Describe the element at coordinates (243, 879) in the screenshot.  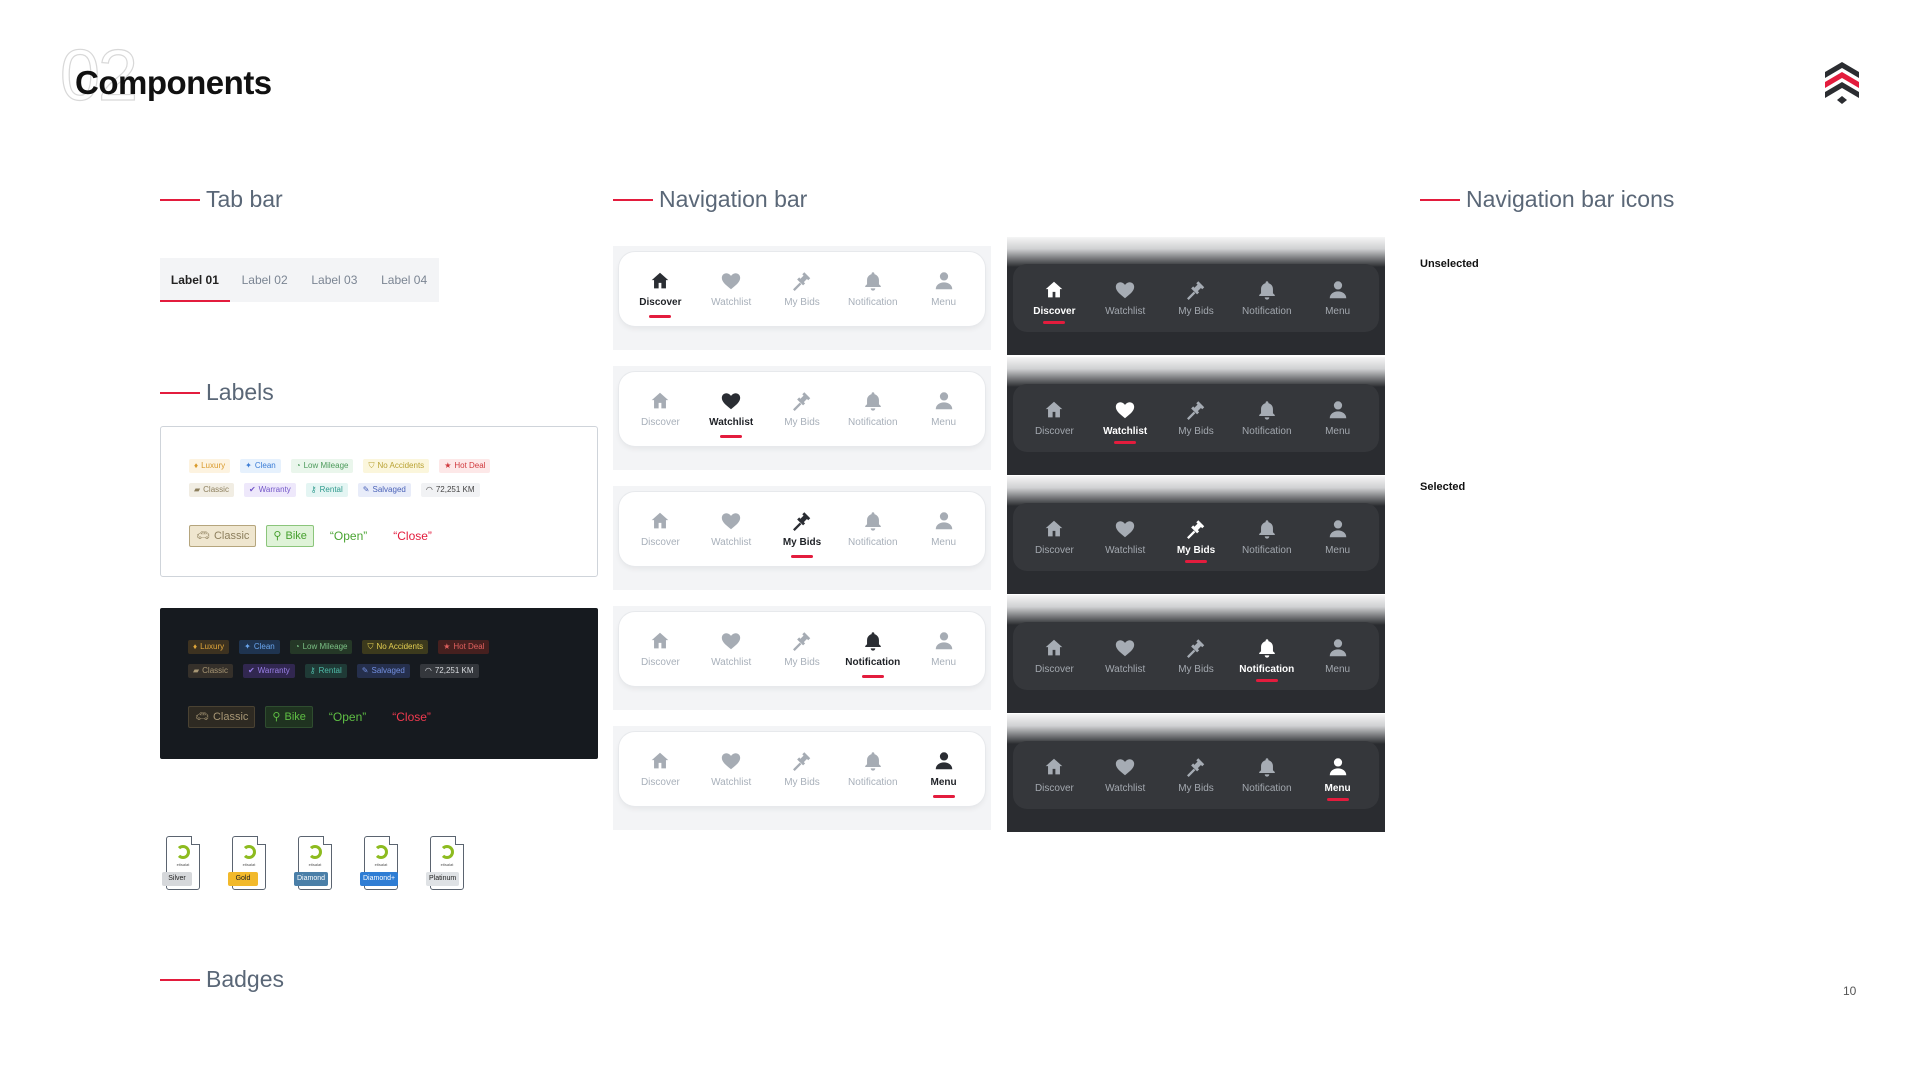
I see `badge-tier: Gold` at that location.